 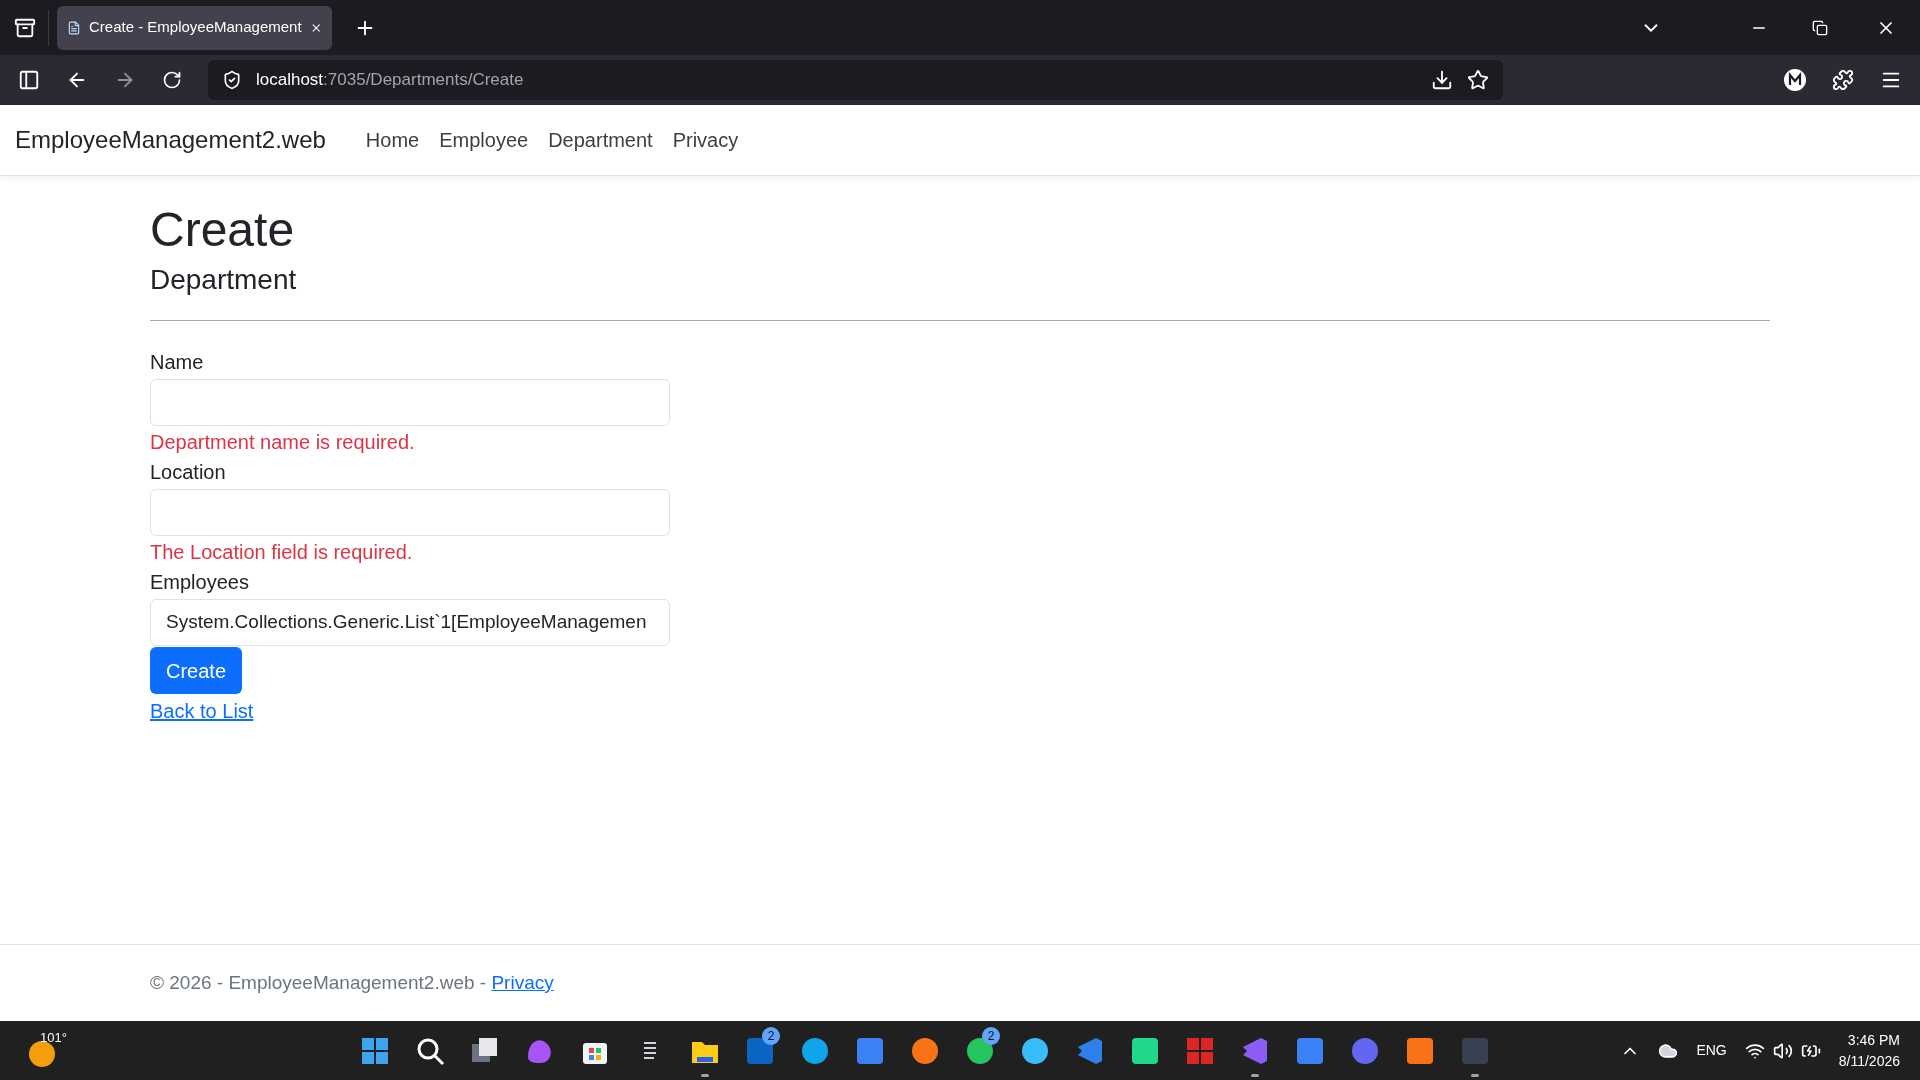 What do you see at coordinates (200, 583) in the screenshot?
I see `field-label: Employees` at bounding box center [200, 583].